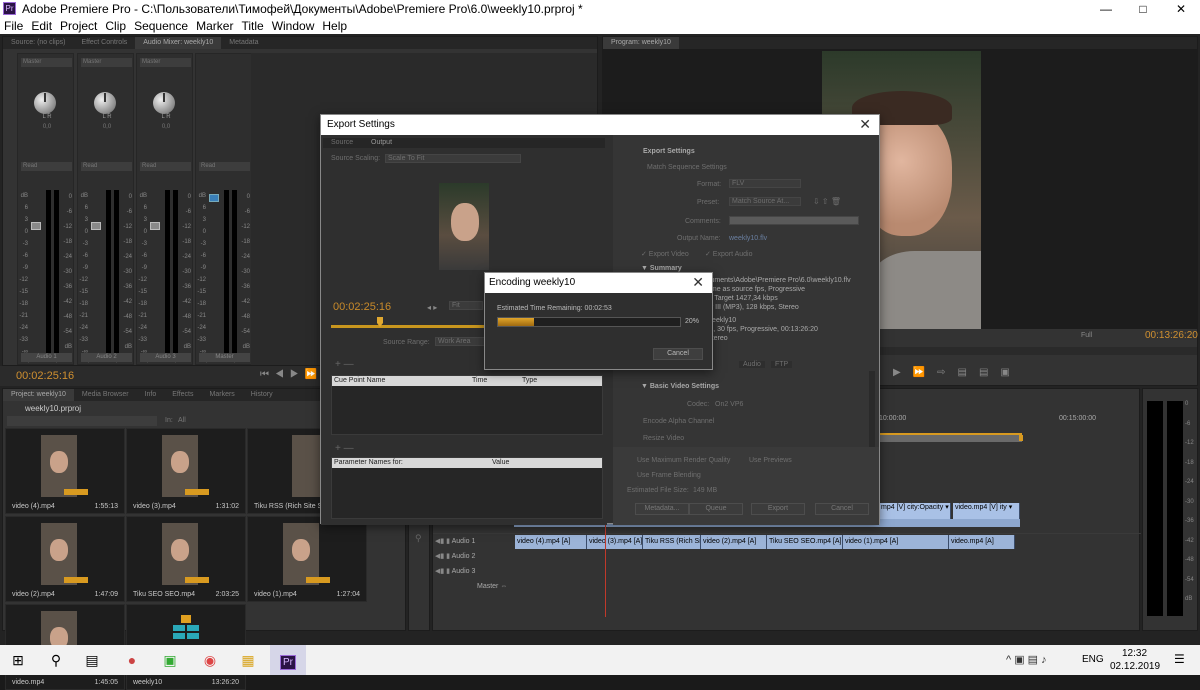  What do you see at coordinates (687, 167) in the screenshot?
I see `match-sequence-checkbox: Match Sequence Settings` at bounding box center [687, 167].